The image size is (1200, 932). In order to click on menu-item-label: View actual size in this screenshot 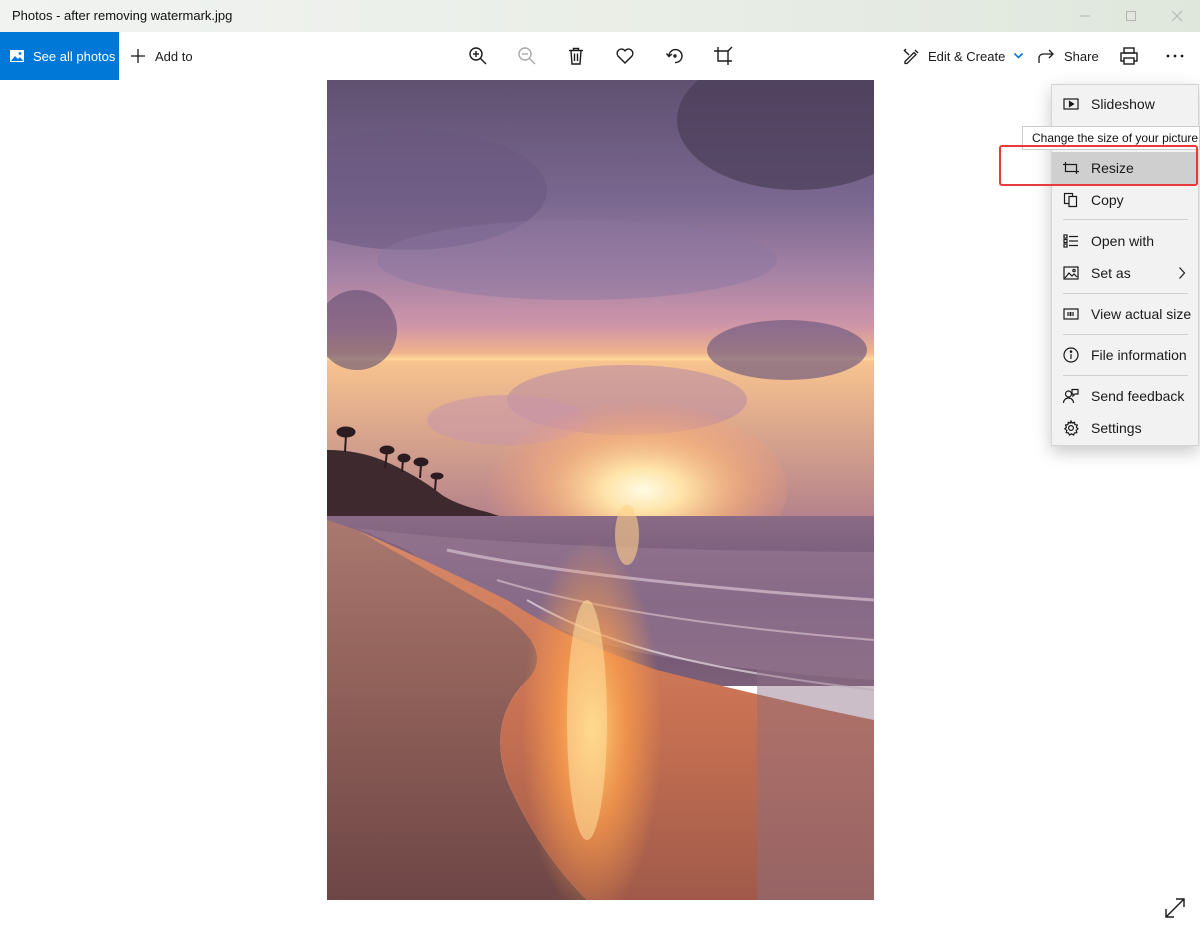, I will do `click(1141, 314)`.